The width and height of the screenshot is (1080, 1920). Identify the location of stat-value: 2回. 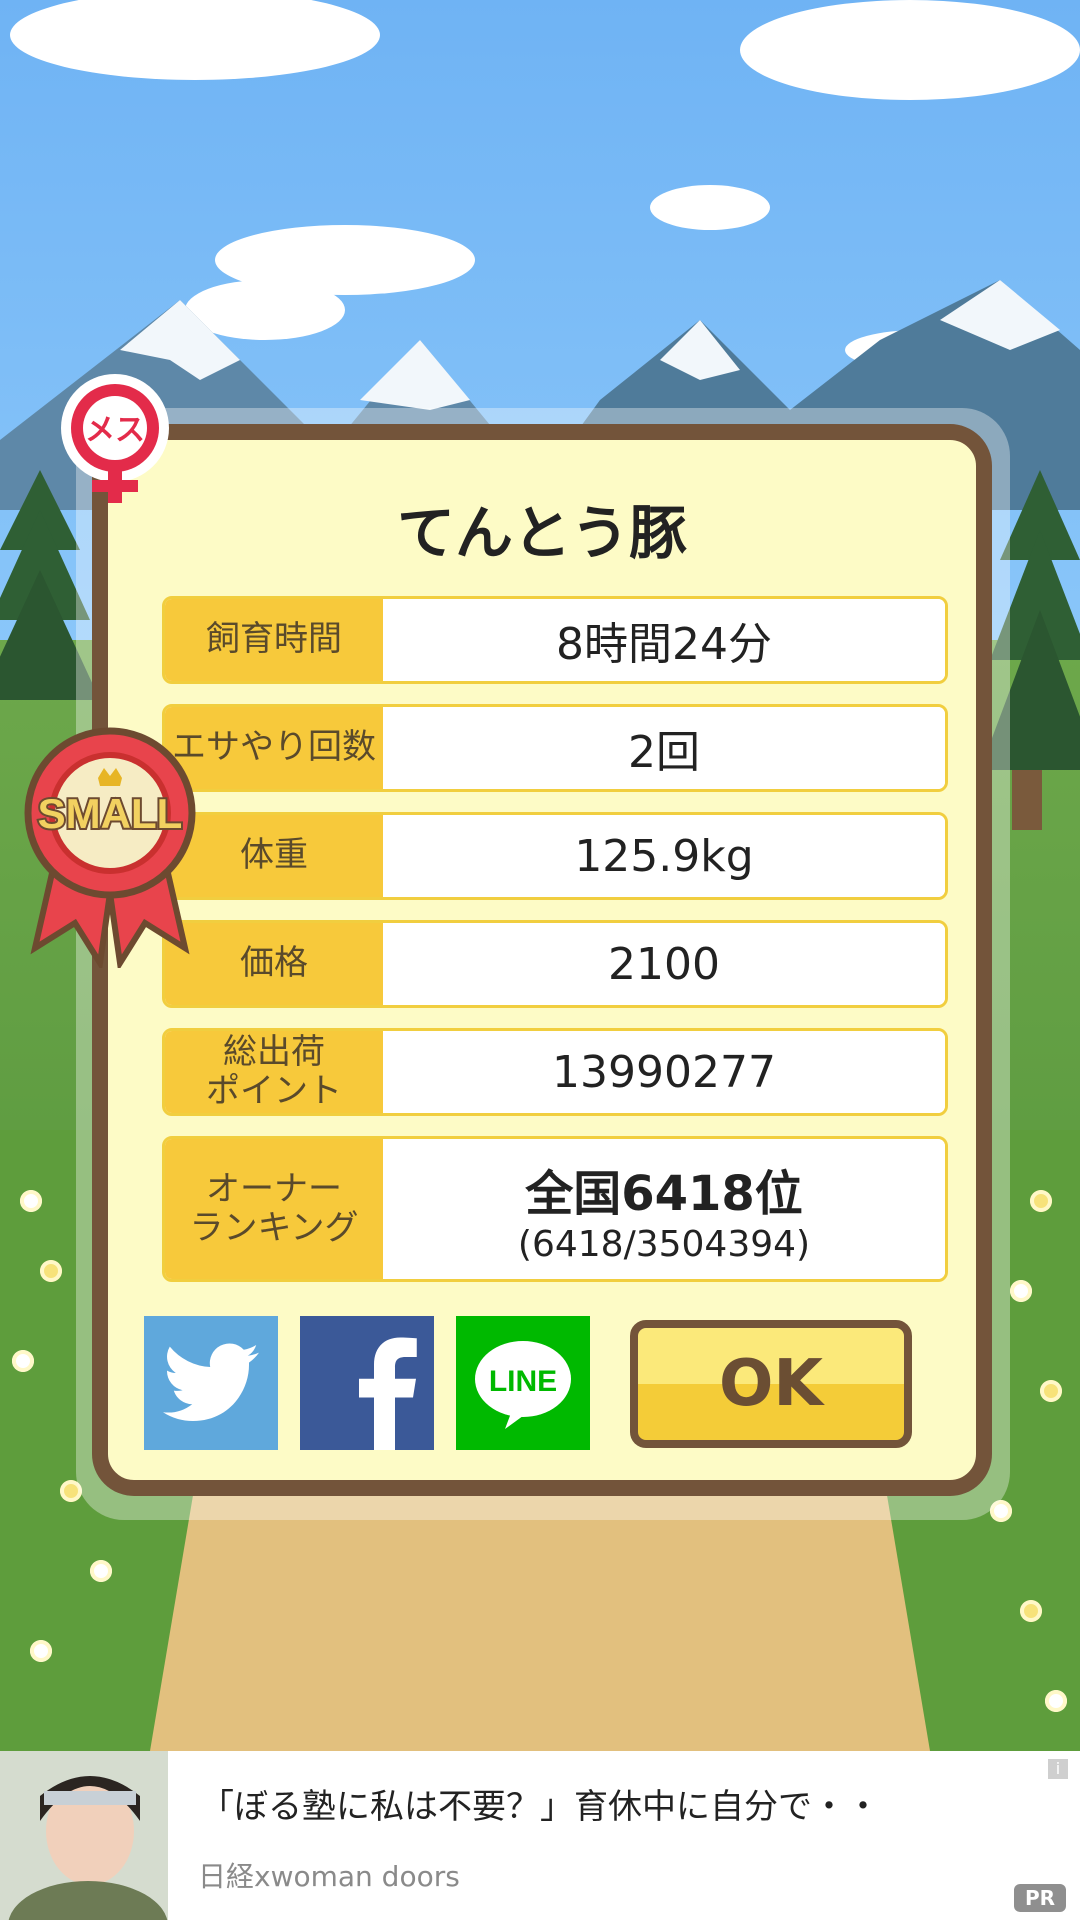
(664, 748).